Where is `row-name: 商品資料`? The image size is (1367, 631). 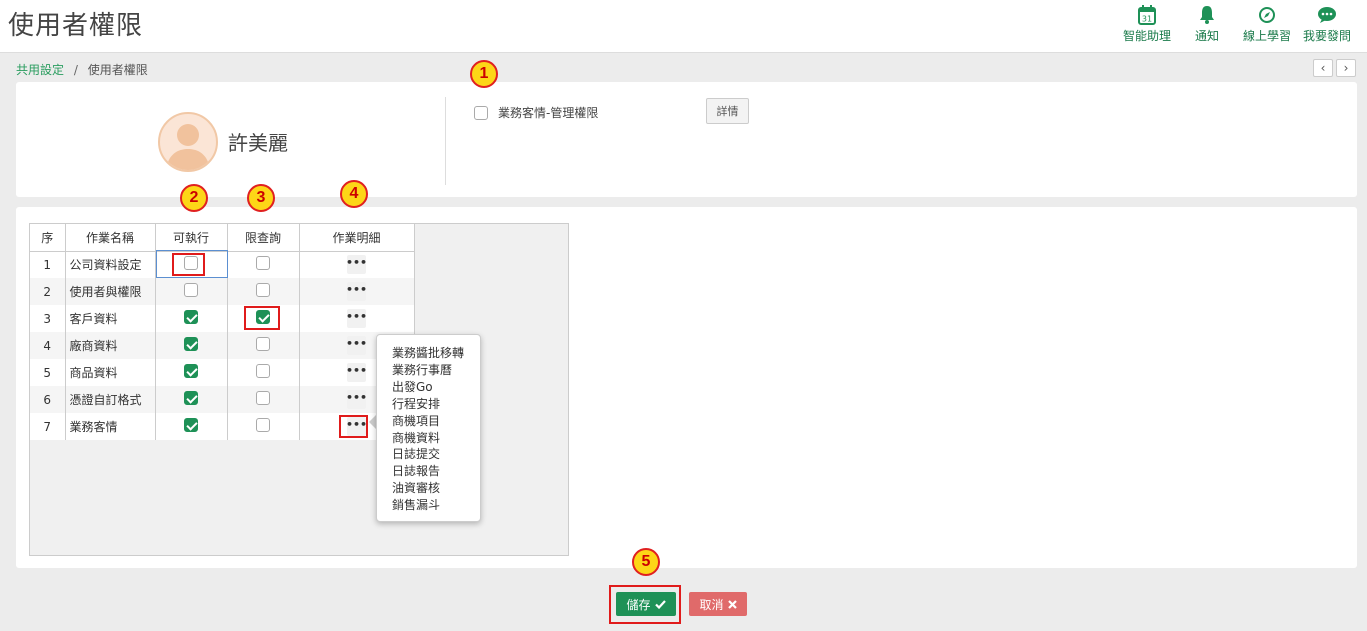
row-name: 商品資料 is located at coordinates (110, 372).